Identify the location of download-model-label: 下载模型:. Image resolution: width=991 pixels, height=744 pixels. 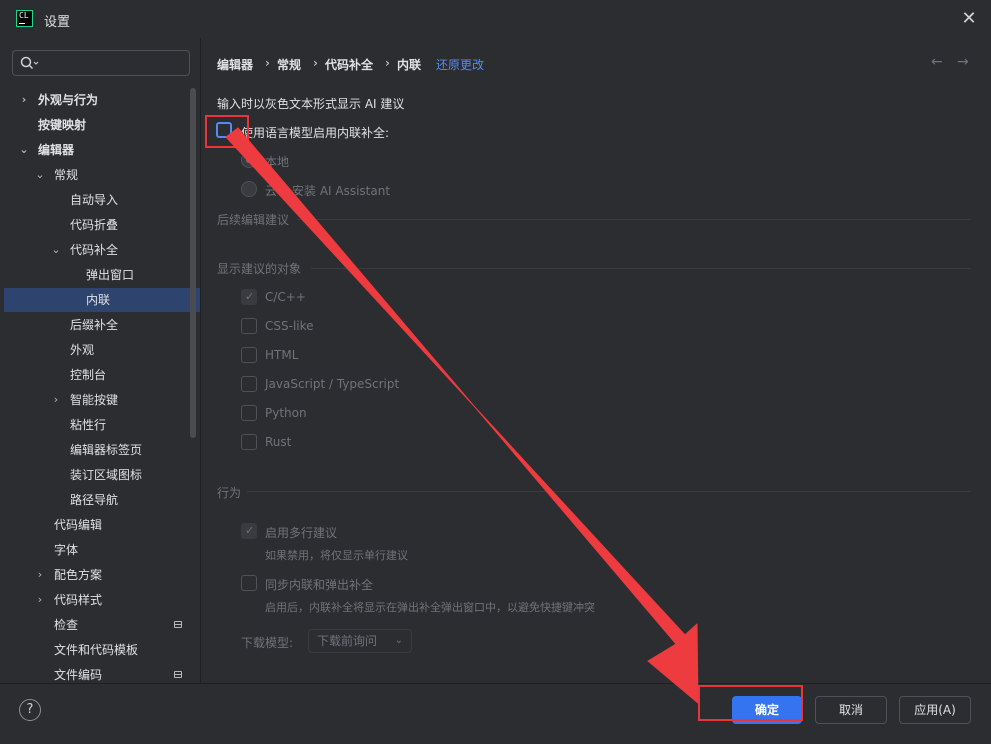
(267, 643).